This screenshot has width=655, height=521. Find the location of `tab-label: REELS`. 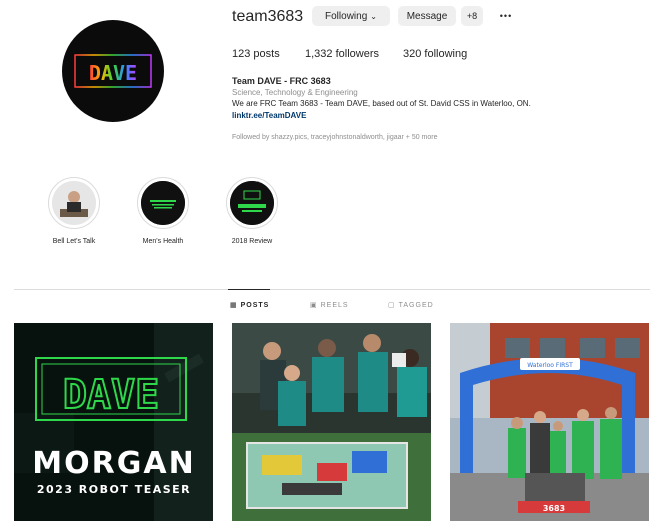

tab-label: REELS is located at coordinates (334, 305).